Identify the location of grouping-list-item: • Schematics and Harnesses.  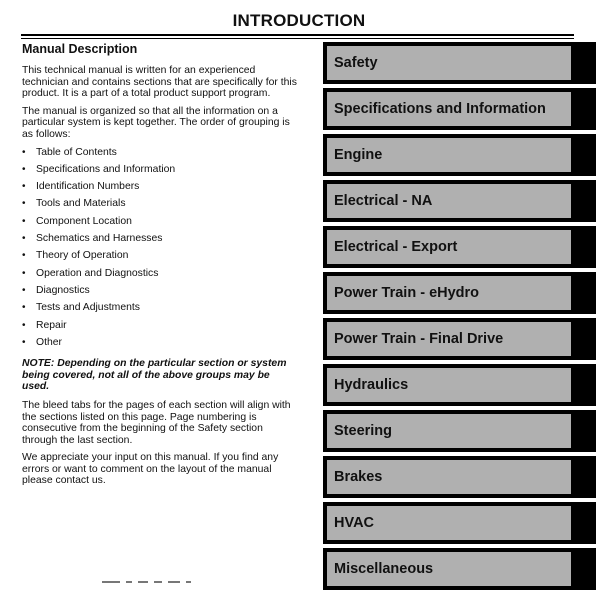
(160, 241).